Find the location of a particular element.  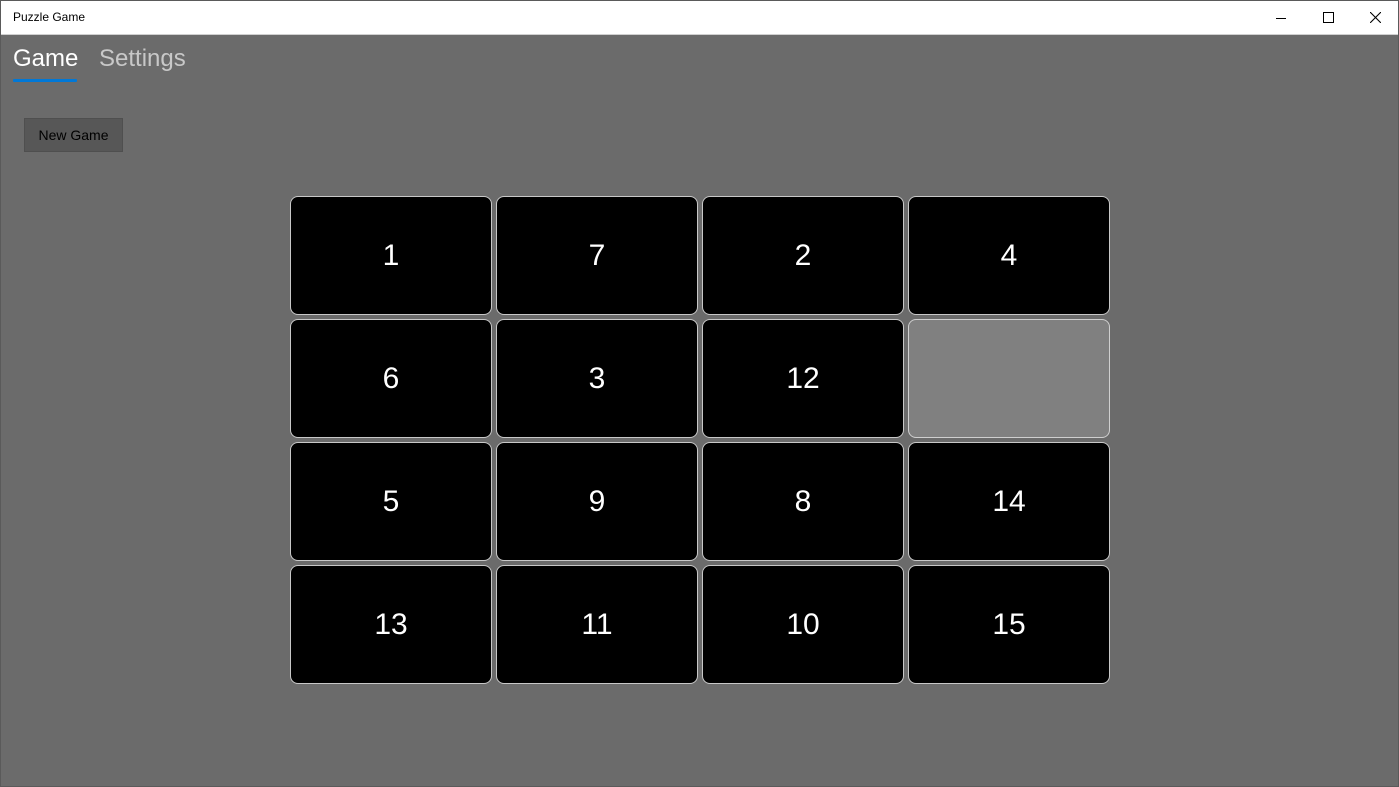

maximize-icon is located at coordinates (1328, 17).